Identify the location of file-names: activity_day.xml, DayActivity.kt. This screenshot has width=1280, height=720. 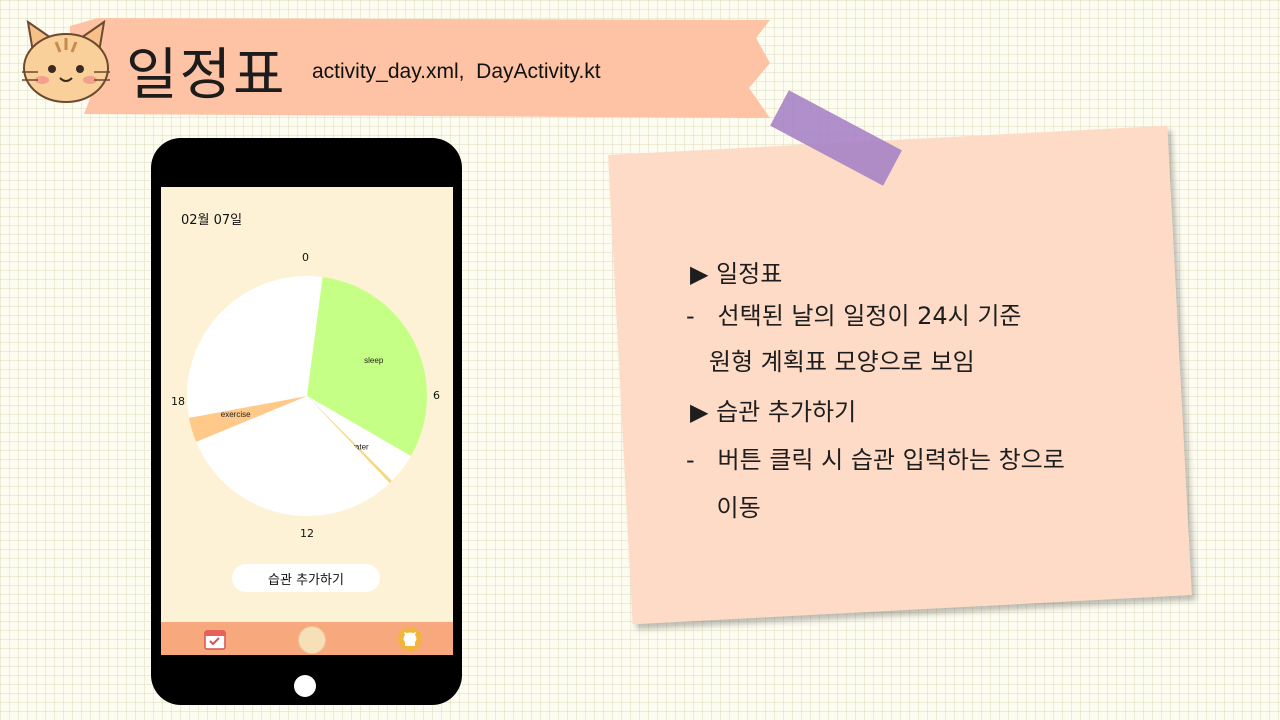
(456, 71).